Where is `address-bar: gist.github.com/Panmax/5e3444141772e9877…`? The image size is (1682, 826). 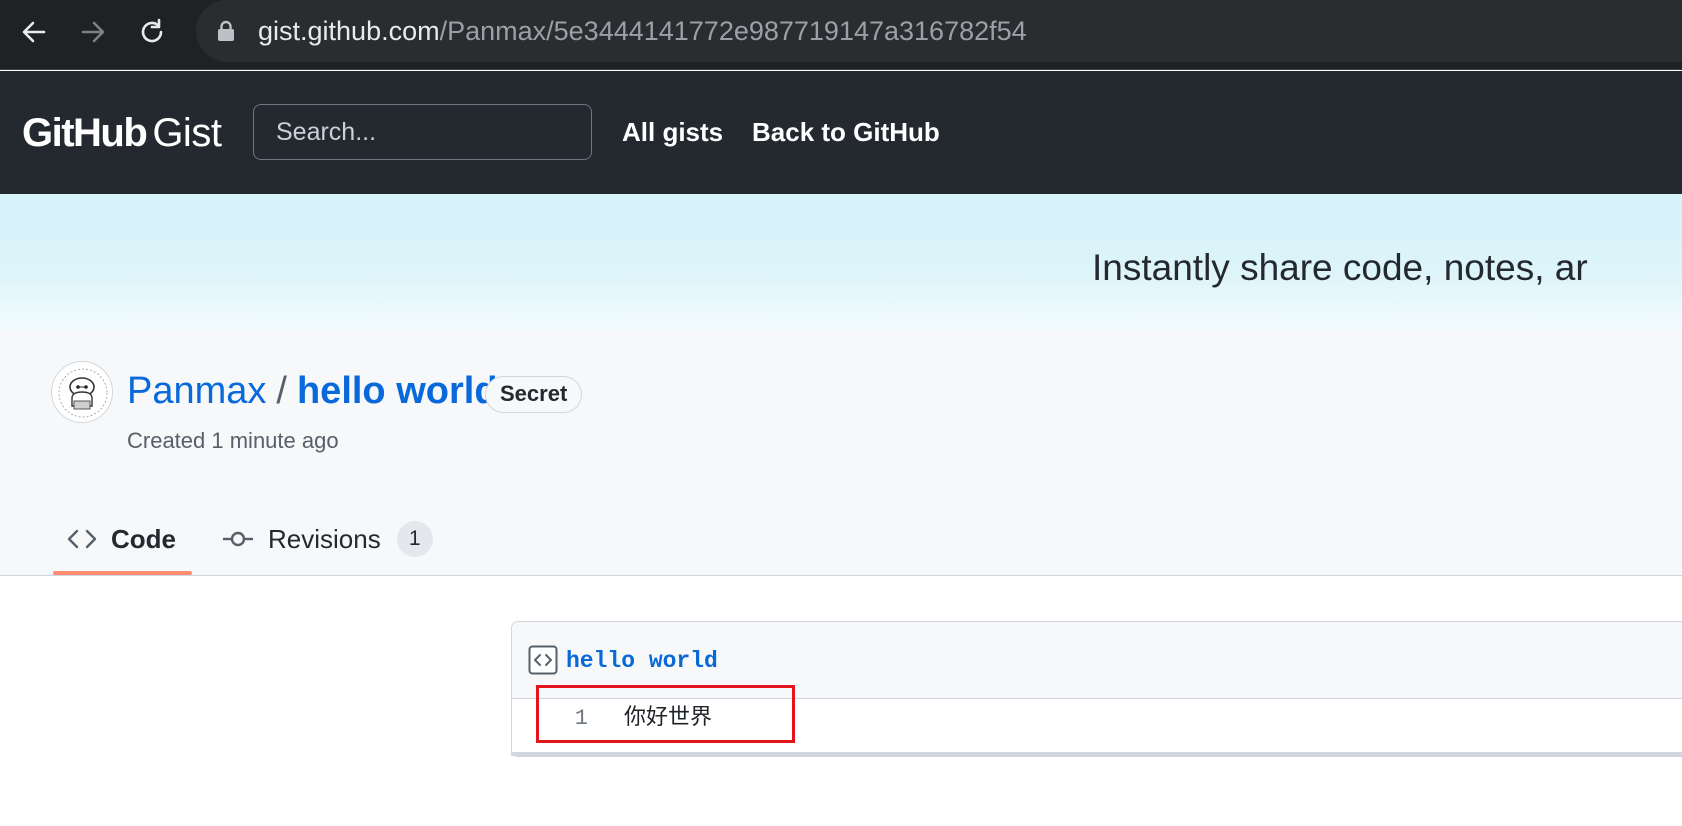 address-bar: gist.github.com/Panmax/5e3444141772e9877… is located at coordinates (939, 31).